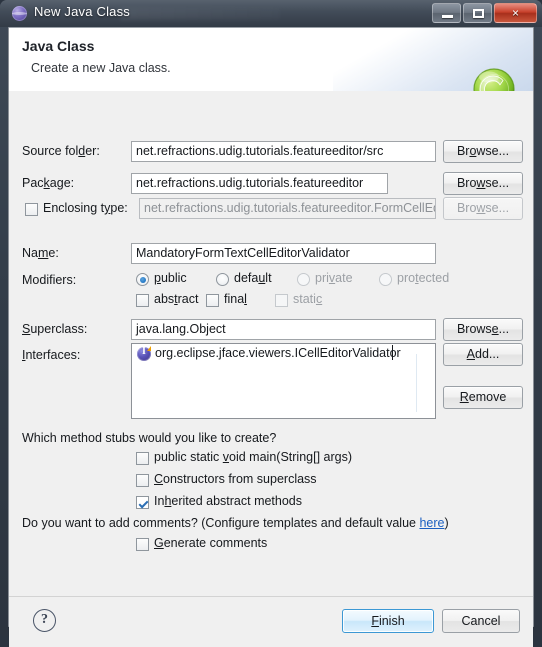 The image size is (542, 647). I want to click on comments-question-tail: ), so click(446, 523).